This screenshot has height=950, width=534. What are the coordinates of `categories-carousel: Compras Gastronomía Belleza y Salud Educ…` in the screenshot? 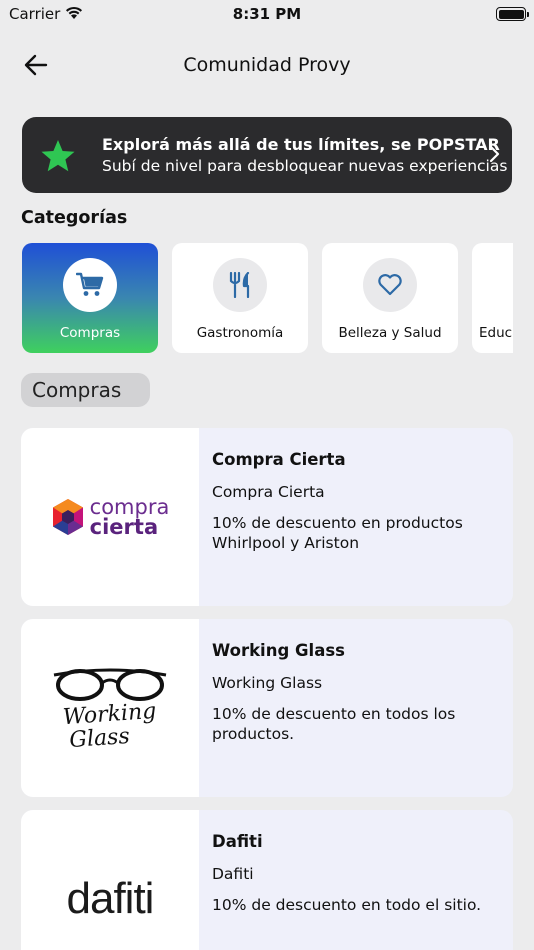 It's located at (267, 298).